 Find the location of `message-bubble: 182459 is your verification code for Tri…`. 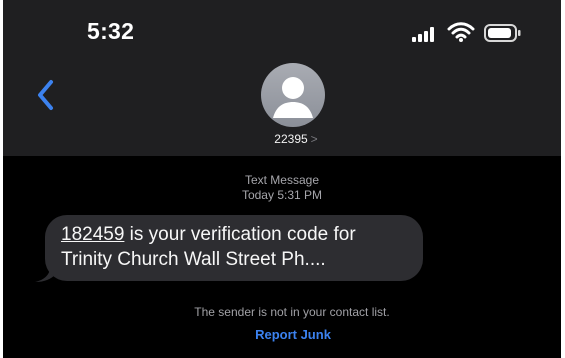

message-bubble: 182459 is your verification code for Tri… is located at coordinates (234, 248).